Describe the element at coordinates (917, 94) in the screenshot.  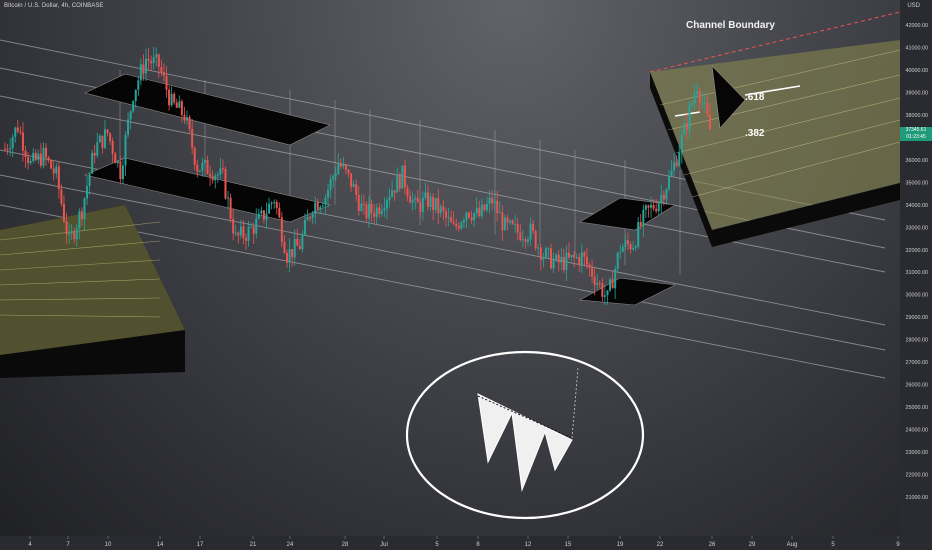
I see `y-tick-label: 39000.00` at that location.